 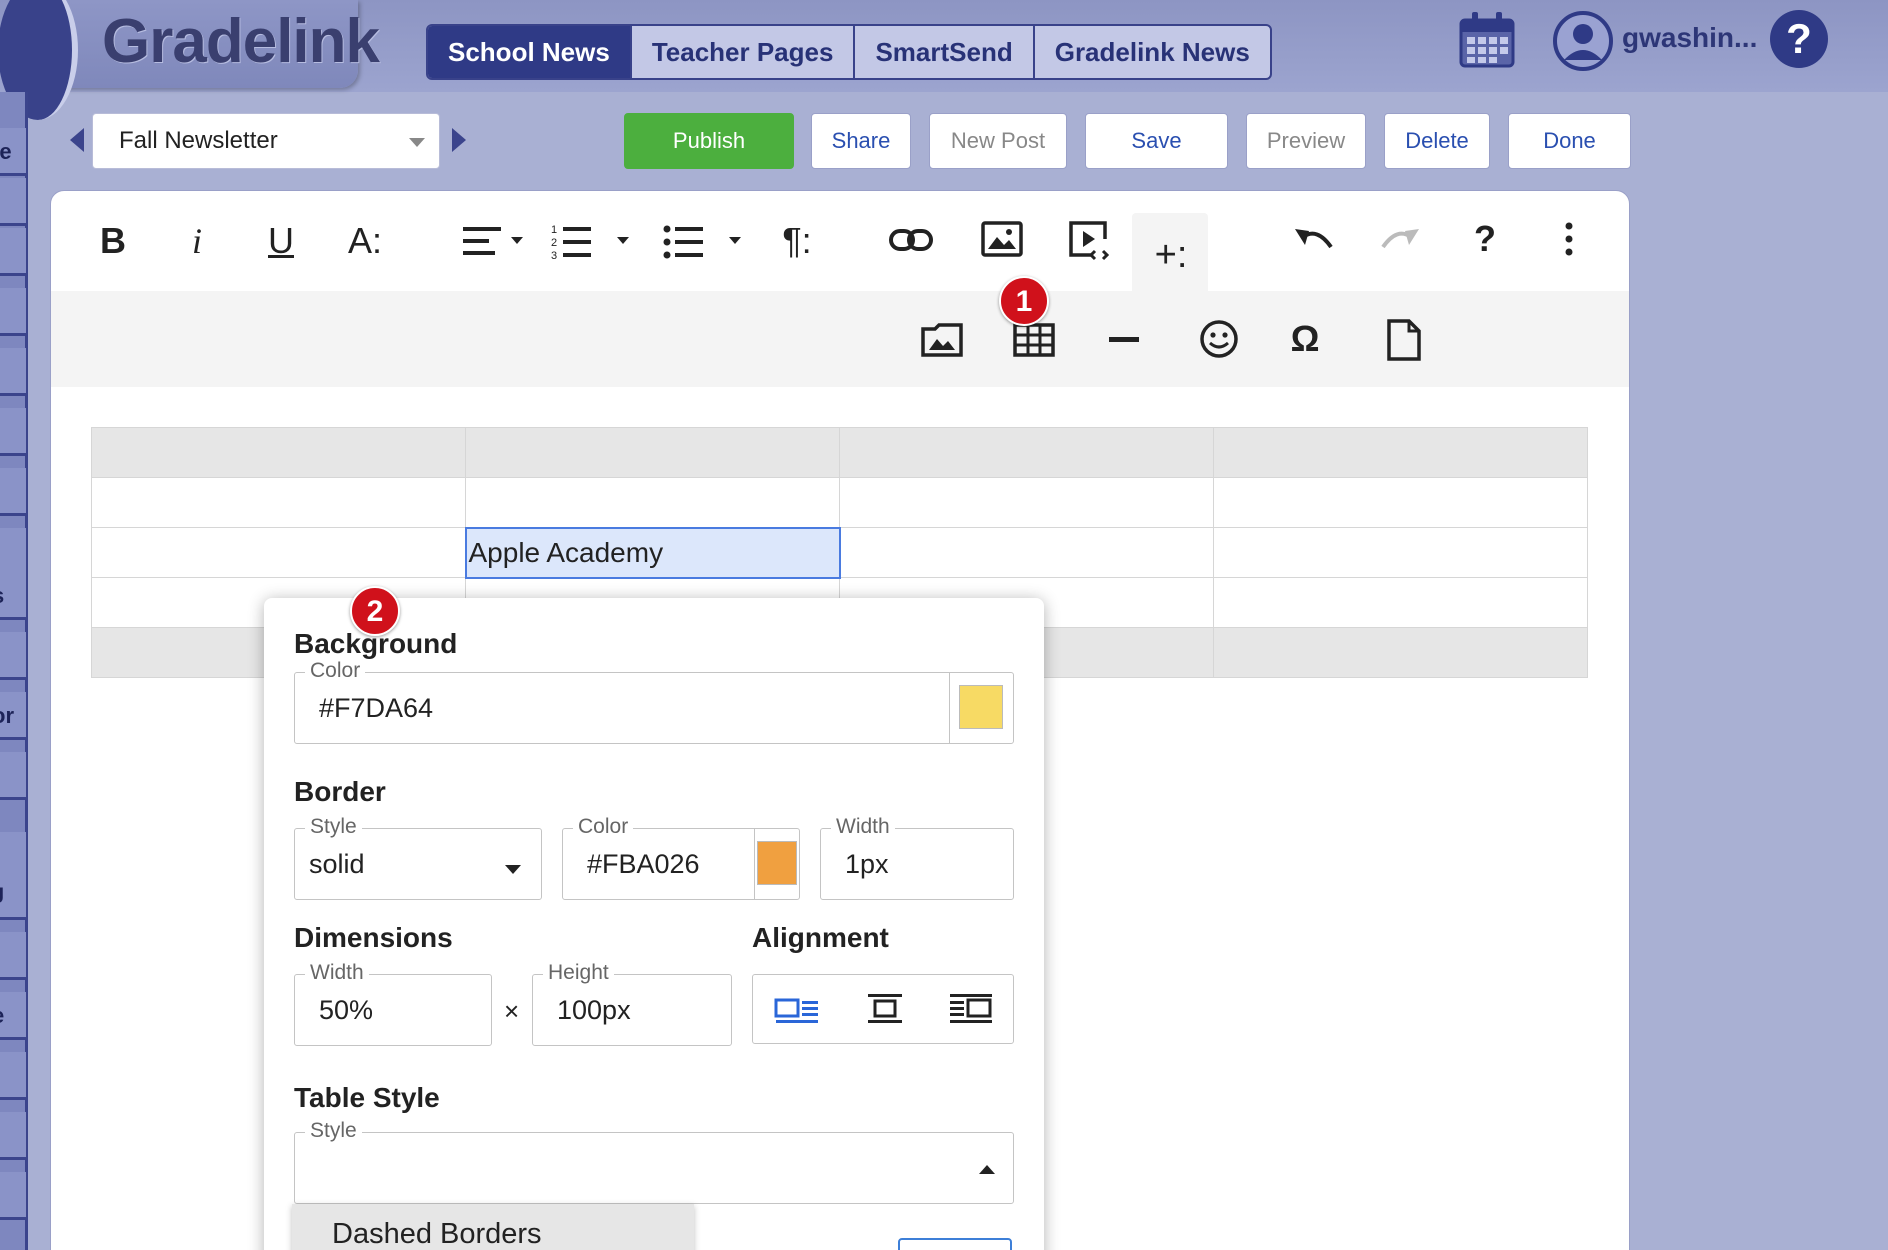 I want to click on user-avatar-icon, so click(x=1583, y=41).